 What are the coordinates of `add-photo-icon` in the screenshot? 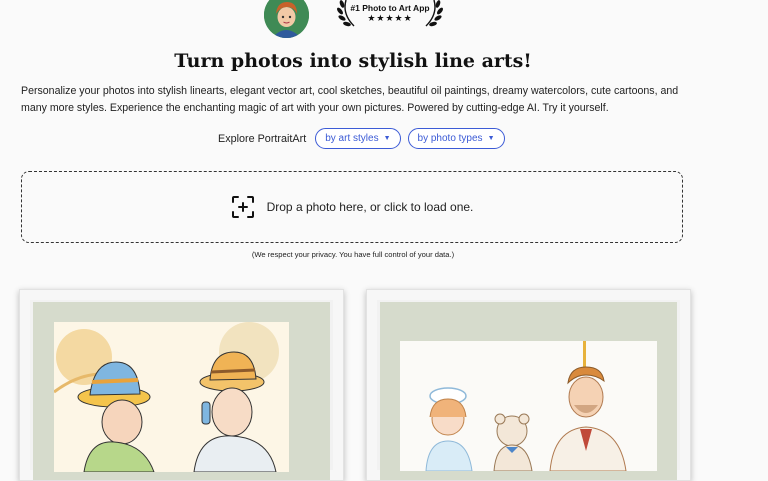 It's located at (242, 207).